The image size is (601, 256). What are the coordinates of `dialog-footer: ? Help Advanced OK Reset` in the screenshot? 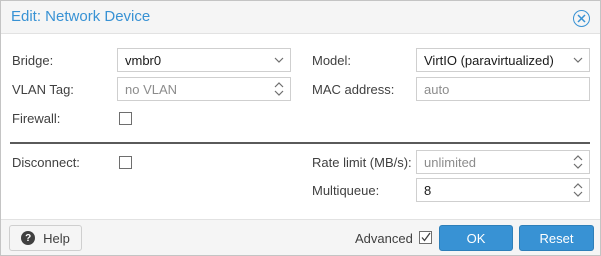 It's located at (300, 237).